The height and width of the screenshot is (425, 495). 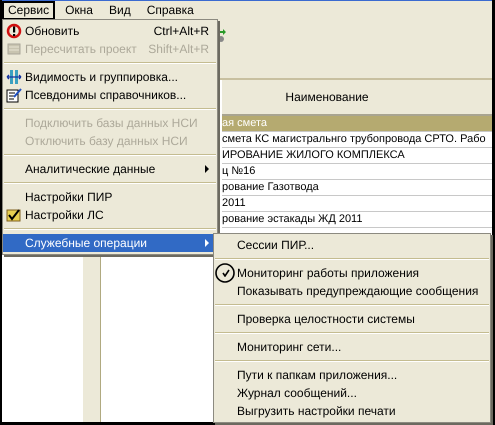 What do you see at coordinates (352, 273) in the screenshot?
I see `menu-item: Мониторинг работы приложения` at bounding box center [352, 273].